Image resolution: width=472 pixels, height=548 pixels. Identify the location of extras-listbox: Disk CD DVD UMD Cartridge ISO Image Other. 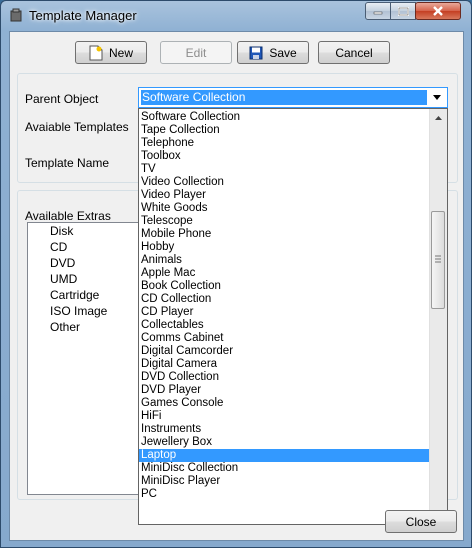
(83, 358).